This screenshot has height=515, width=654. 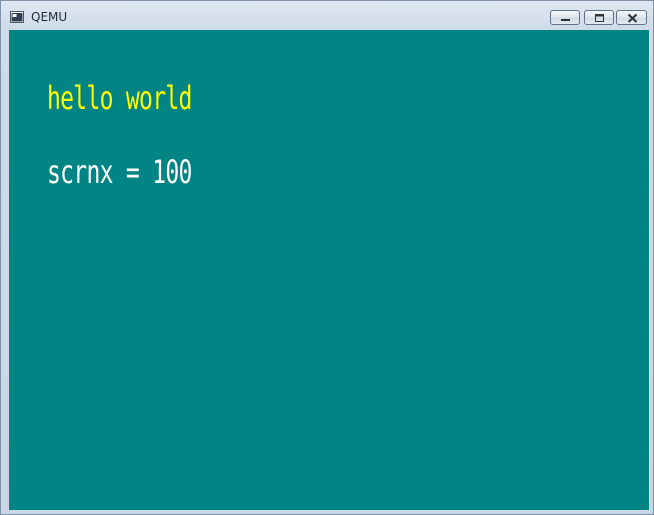 What do you see at coordinates (49, 17) in the screenshot?
I see `window-title: QEMU` at bounding box center [49, 17].